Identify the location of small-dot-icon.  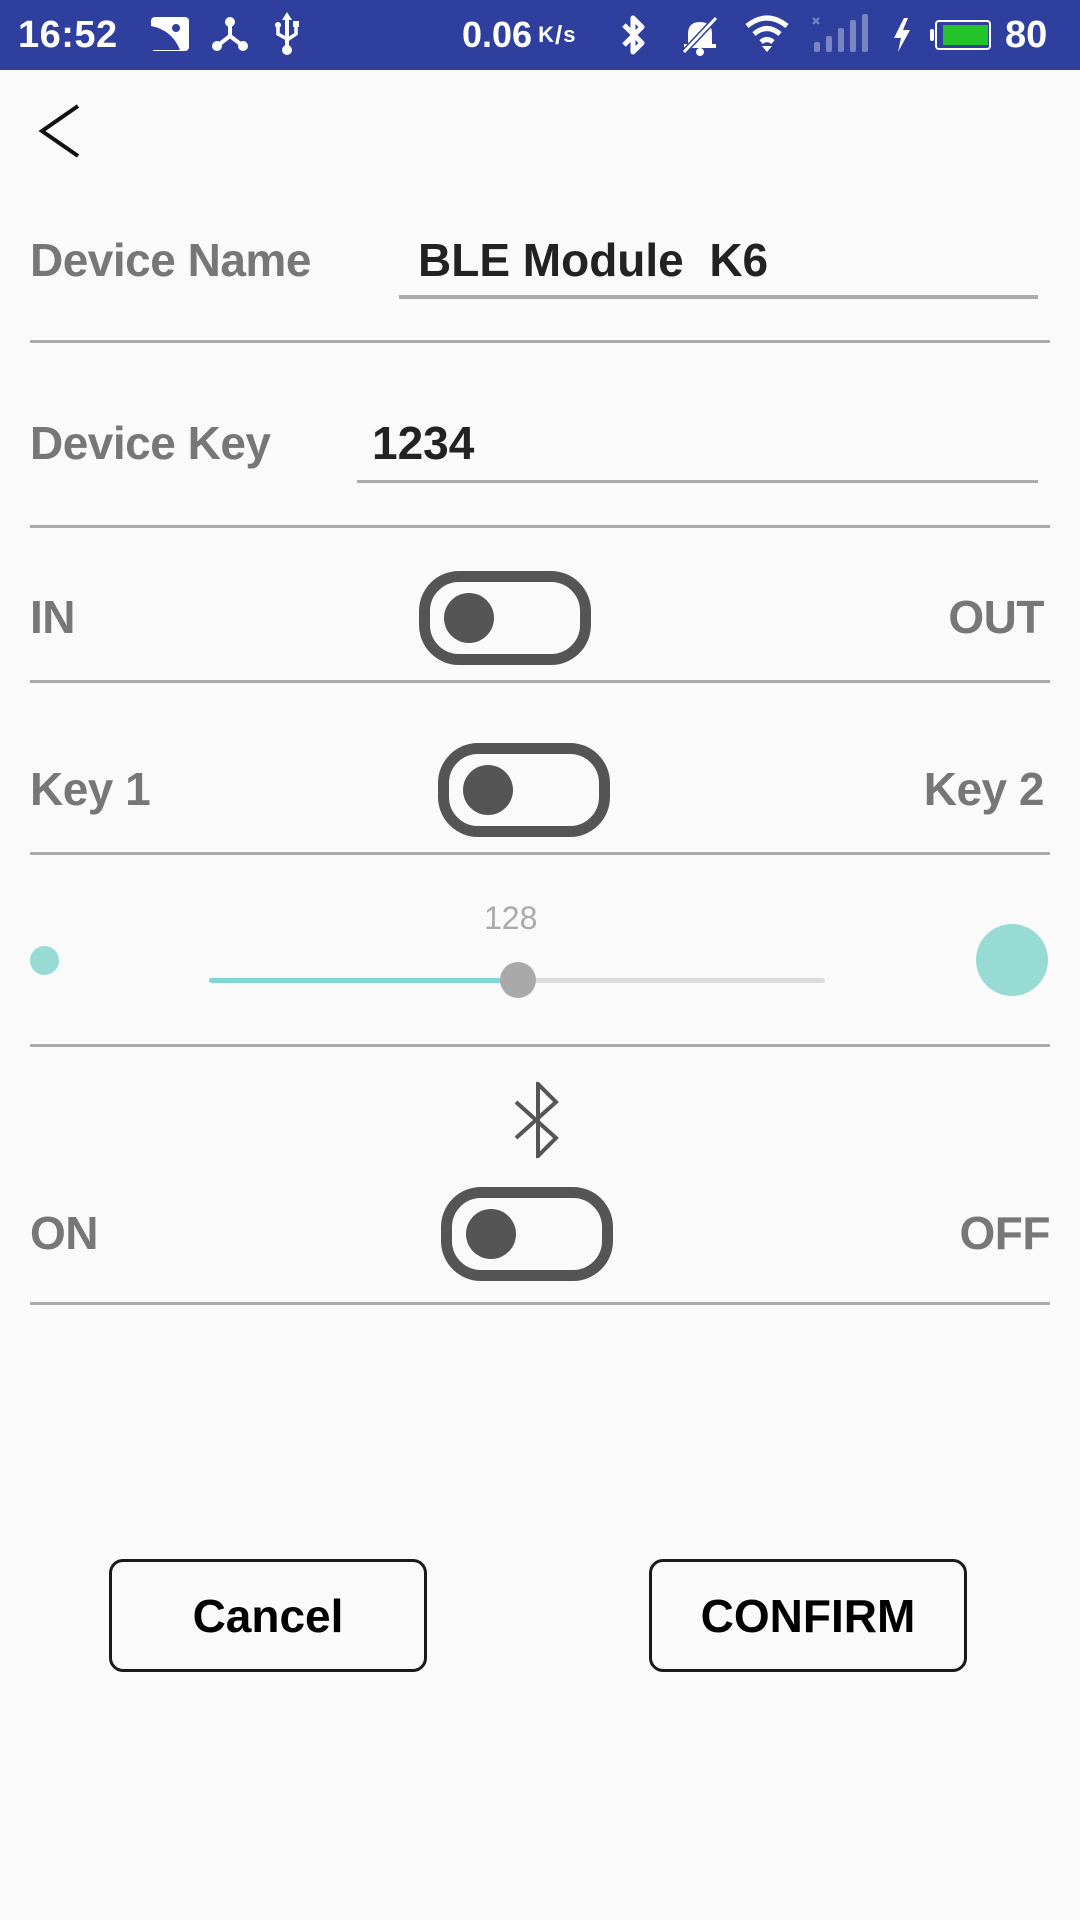
(44, 960).